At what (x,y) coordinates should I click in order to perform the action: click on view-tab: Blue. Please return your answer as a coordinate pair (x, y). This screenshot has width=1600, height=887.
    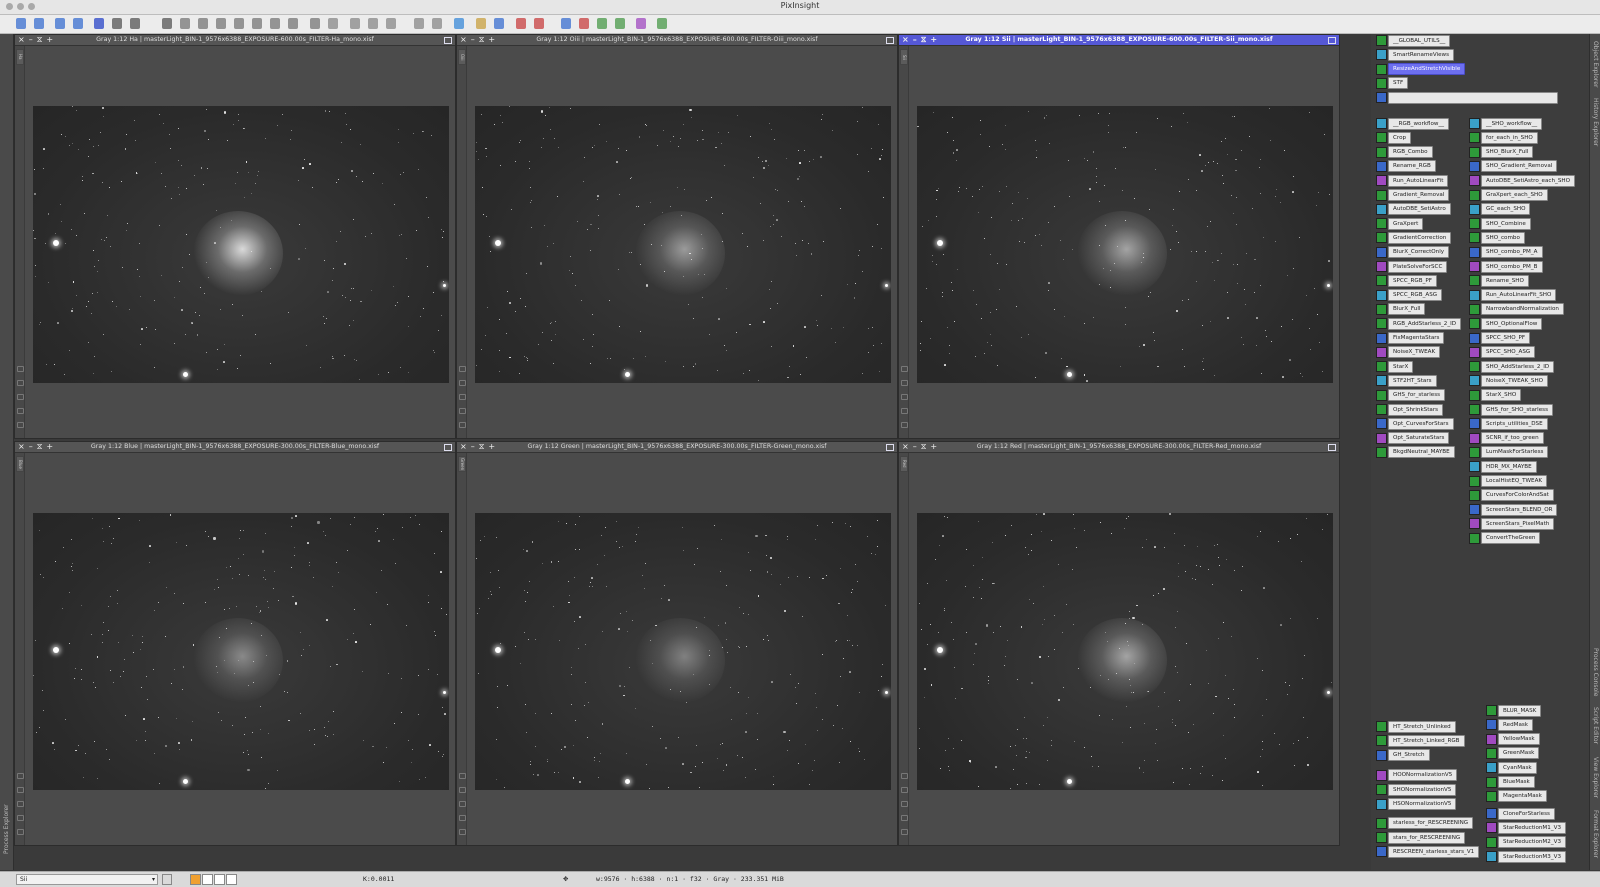
    Looking at the image, I should click on (20, 464).